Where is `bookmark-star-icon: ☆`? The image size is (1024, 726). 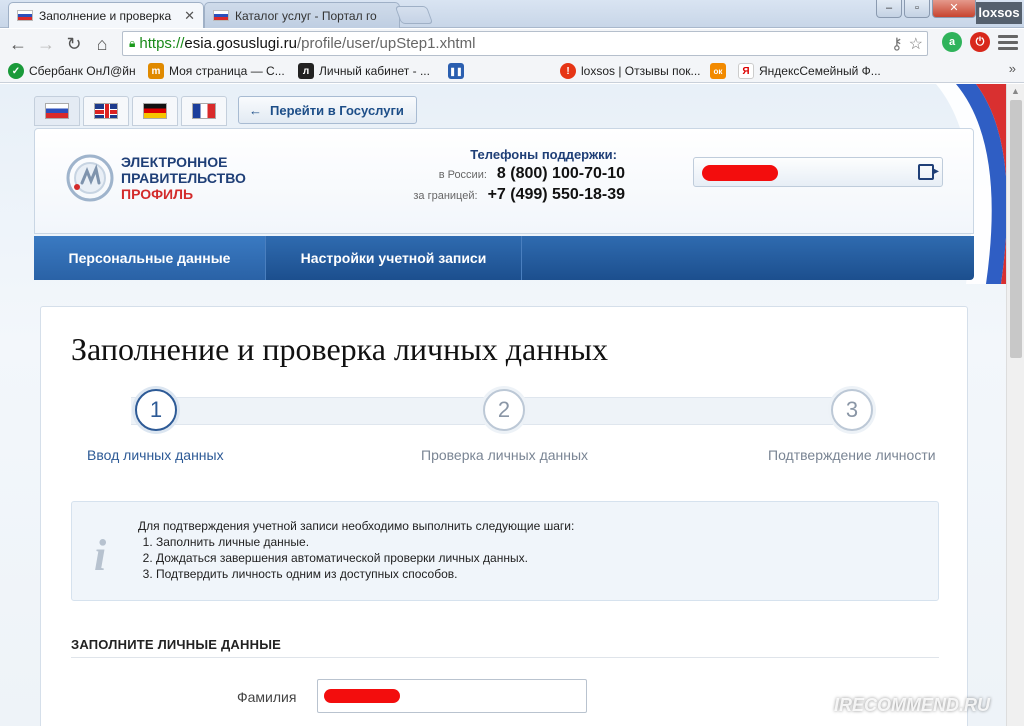
bookmark-star-icon: ☆ is located at coordinates (916, 44).